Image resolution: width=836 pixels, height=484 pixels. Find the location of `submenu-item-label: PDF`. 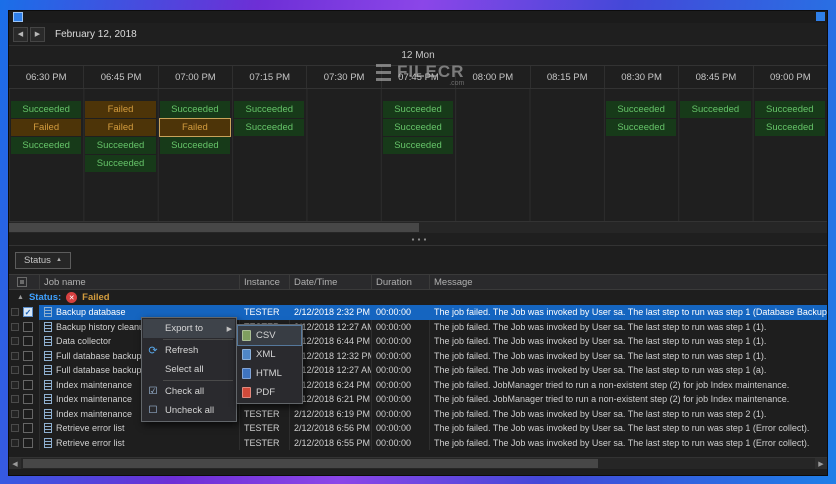

submenu-item-label: PDF is located at coordinates (265, 392).